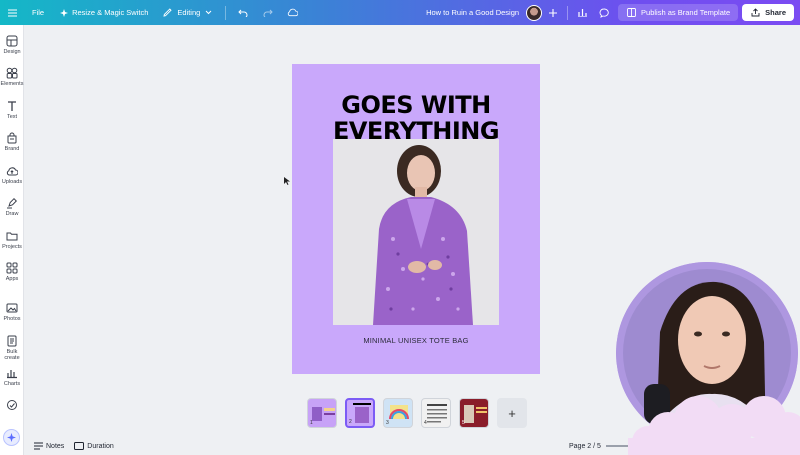  Describe the element at coordinates (208, 12) in the screenshot. I see `chevron-down-icon` at that location.